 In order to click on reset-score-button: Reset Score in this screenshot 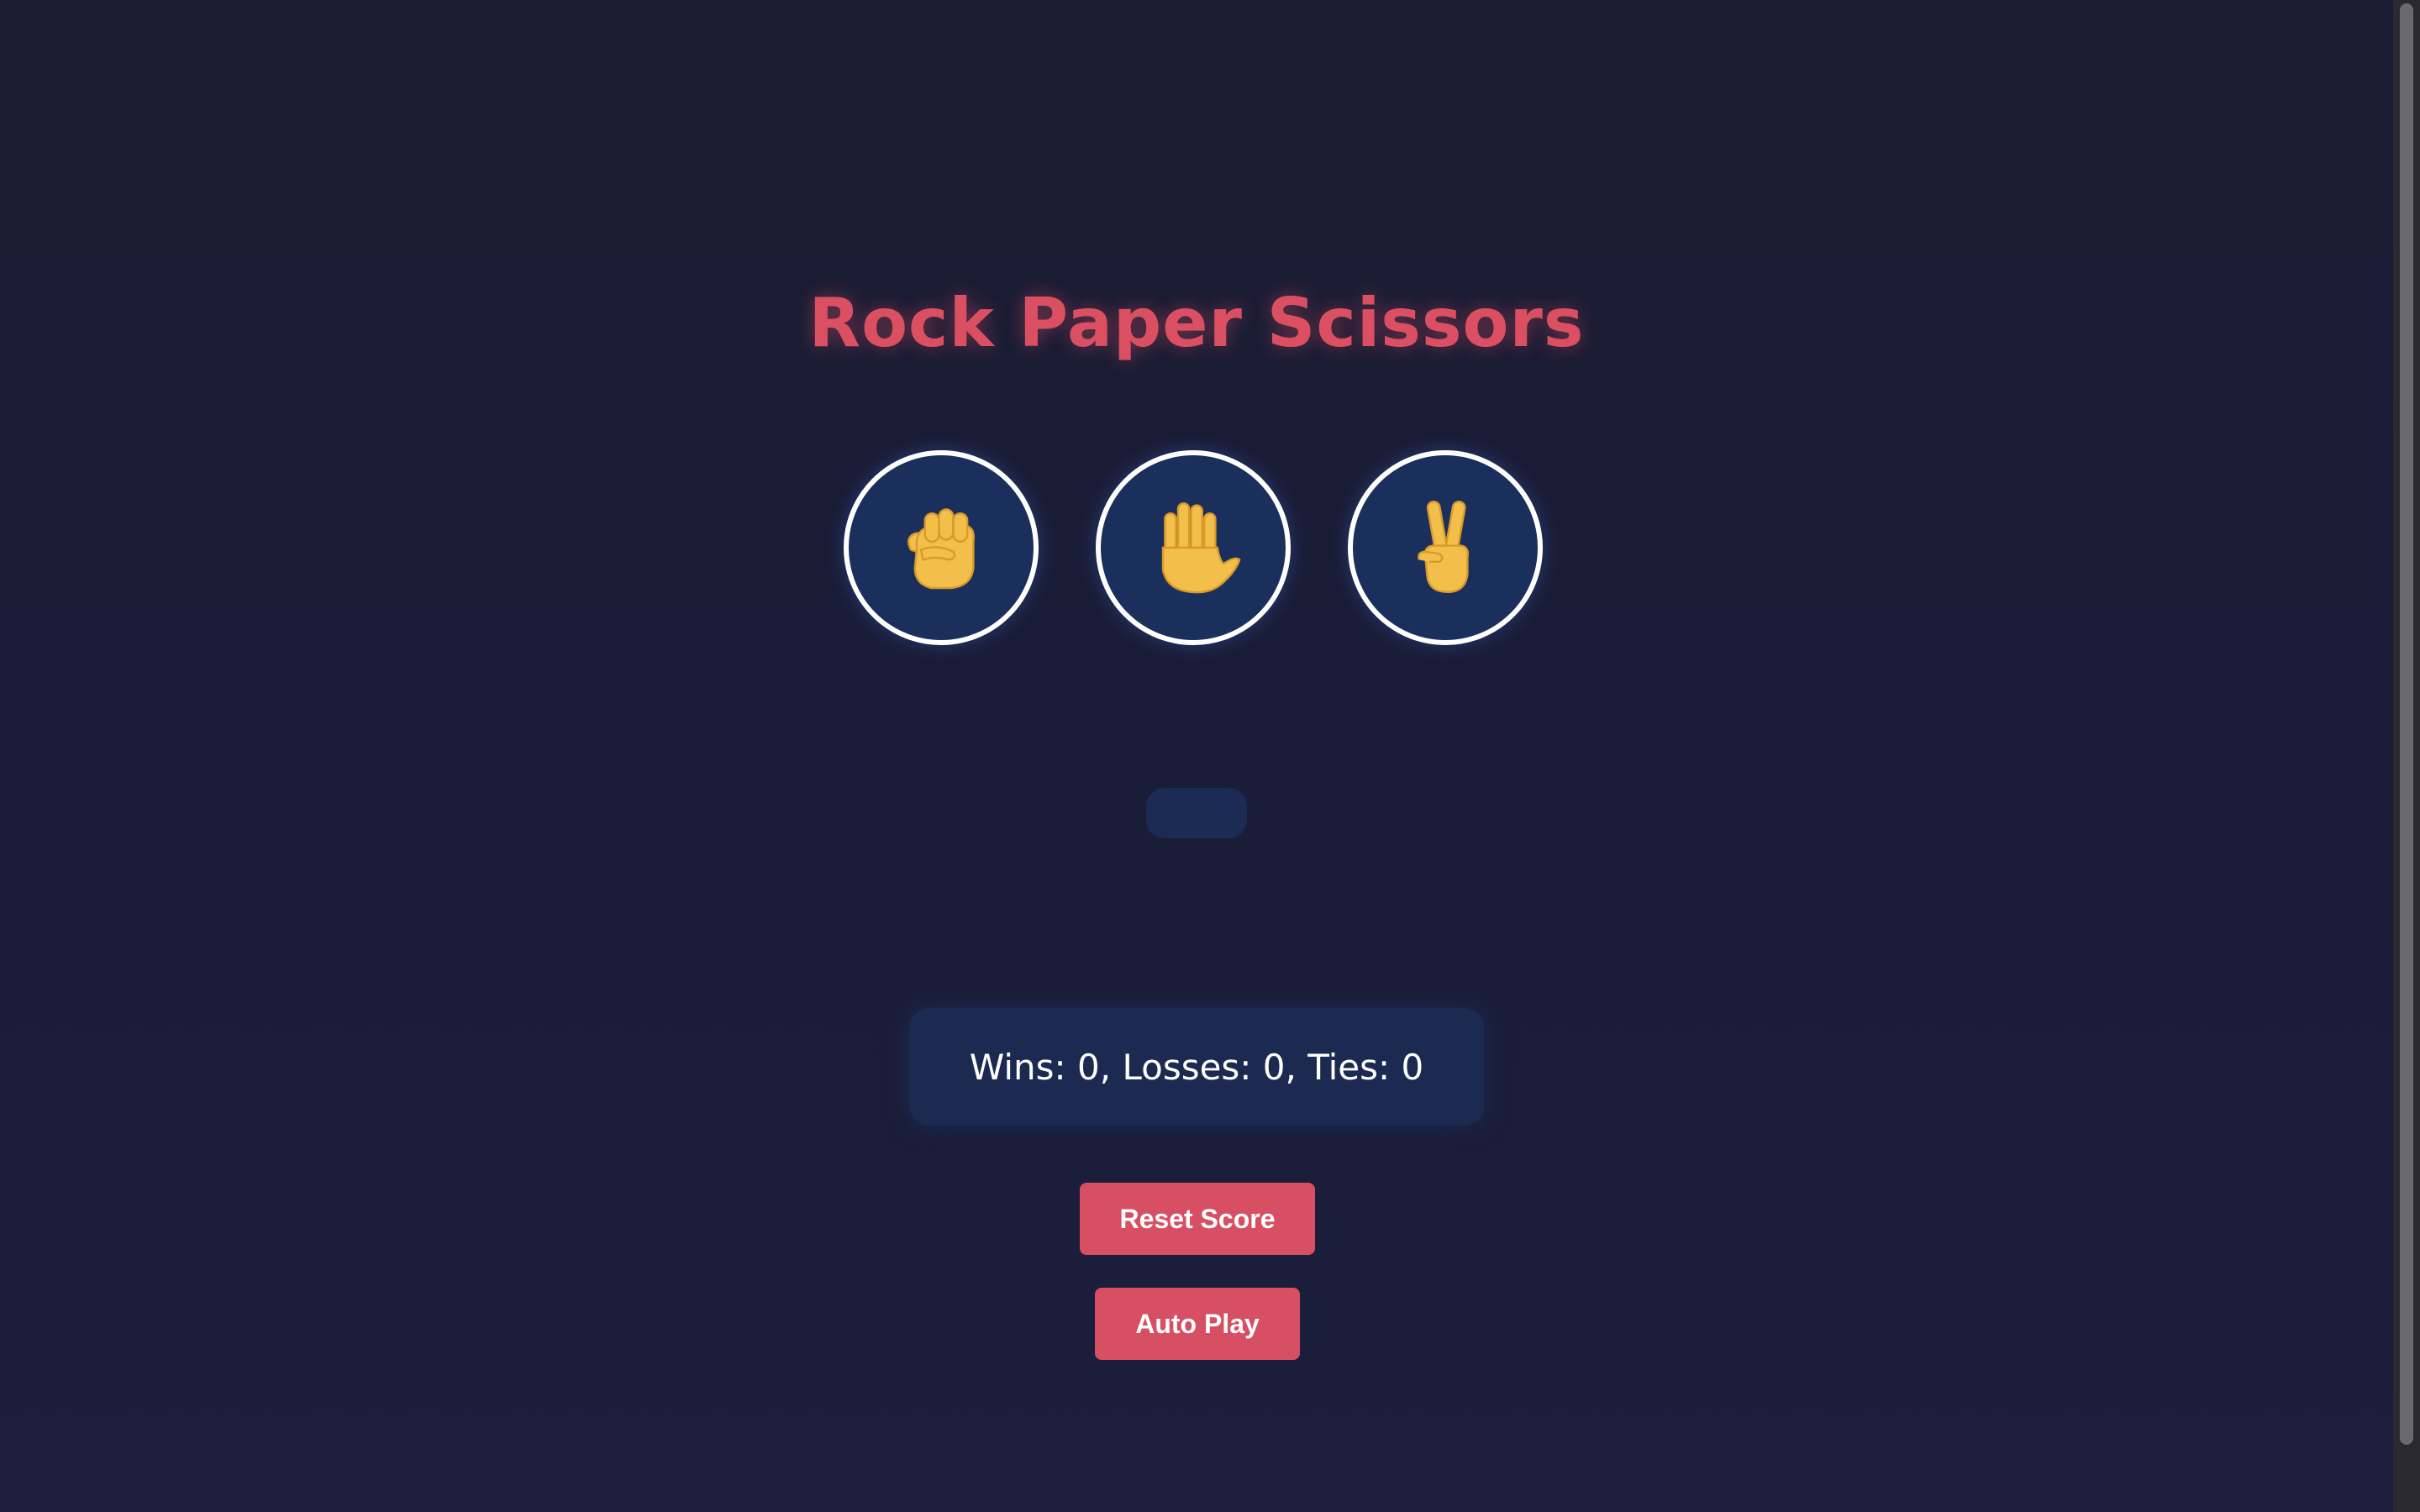, I will do `click(1197, 1219)`.